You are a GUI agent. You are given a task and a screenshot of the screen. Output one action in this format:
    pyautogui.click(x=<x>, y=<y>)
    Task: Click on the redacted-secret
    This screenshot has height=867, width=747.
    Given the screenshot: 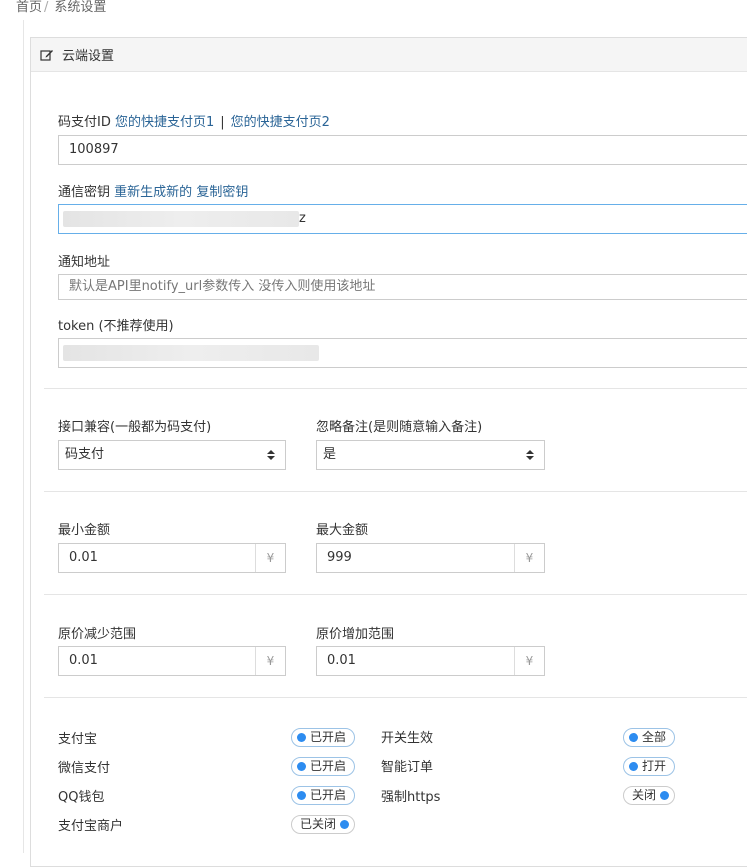 What is the action you would take?
    pyautogui.click(x=181, y=218)
    